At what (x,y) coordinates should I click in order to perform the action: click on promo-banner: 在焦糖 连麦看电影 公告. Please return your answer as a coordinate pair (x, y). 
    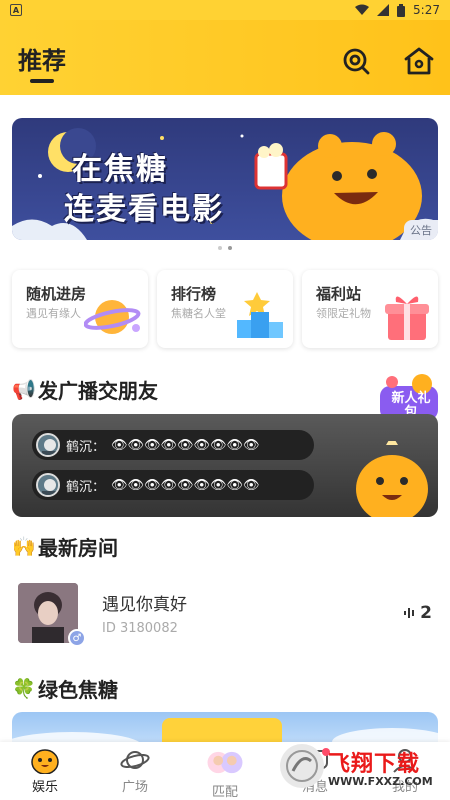
    Looking at the image, I should click on (225, 179).